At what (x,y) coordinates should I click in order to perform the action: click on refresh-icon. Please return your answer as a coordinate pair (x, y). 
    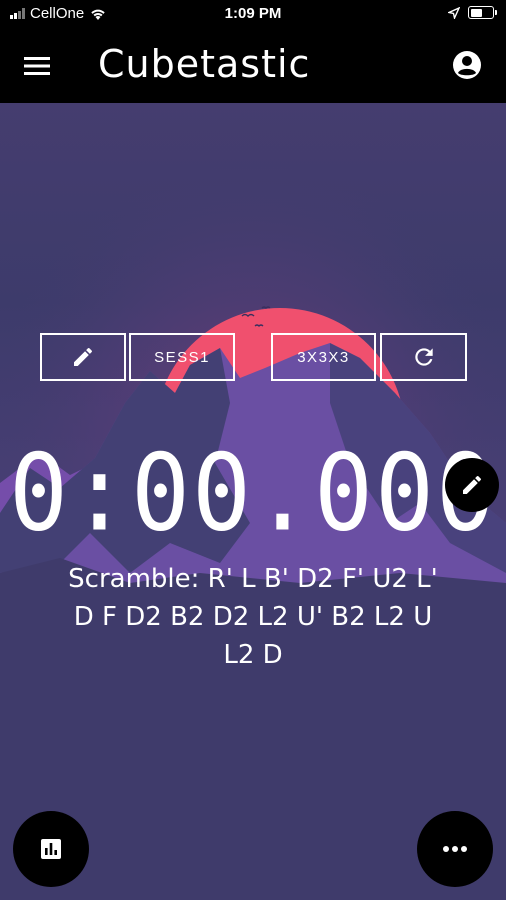
    Looking at the image, I should click on (423, 357).